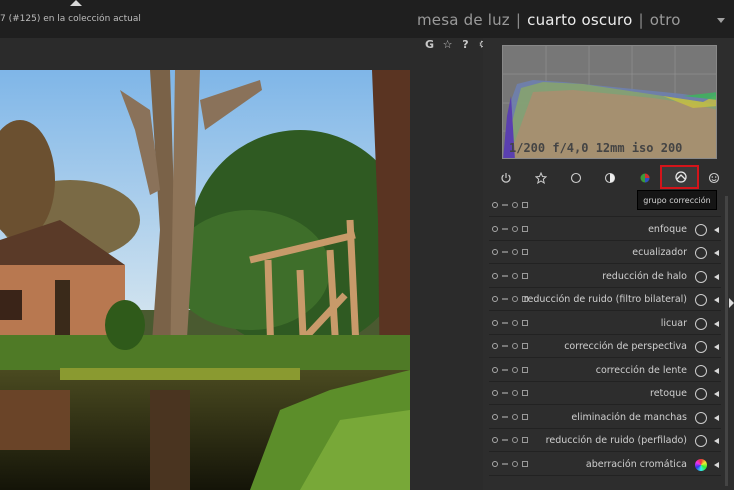 The height and width of the screenshot is (490, 734). I want to click on lens-icon, so click(701, 370).